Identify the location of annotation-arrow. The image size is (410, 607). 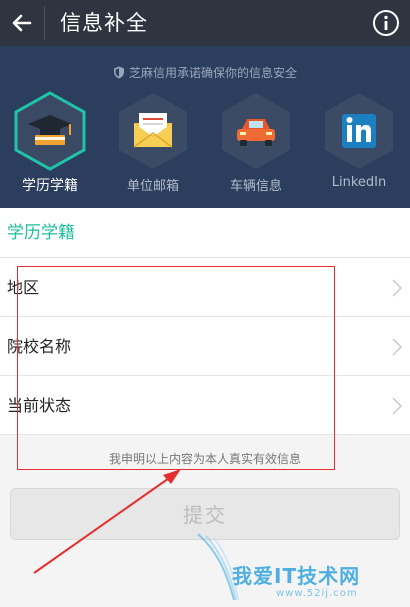
(107, 521).